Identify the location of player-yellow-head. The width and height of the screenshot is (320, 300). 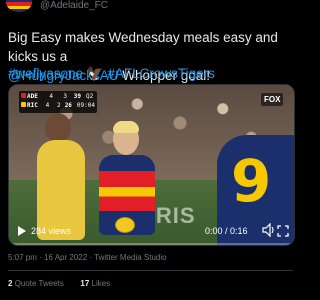
(58, 128).